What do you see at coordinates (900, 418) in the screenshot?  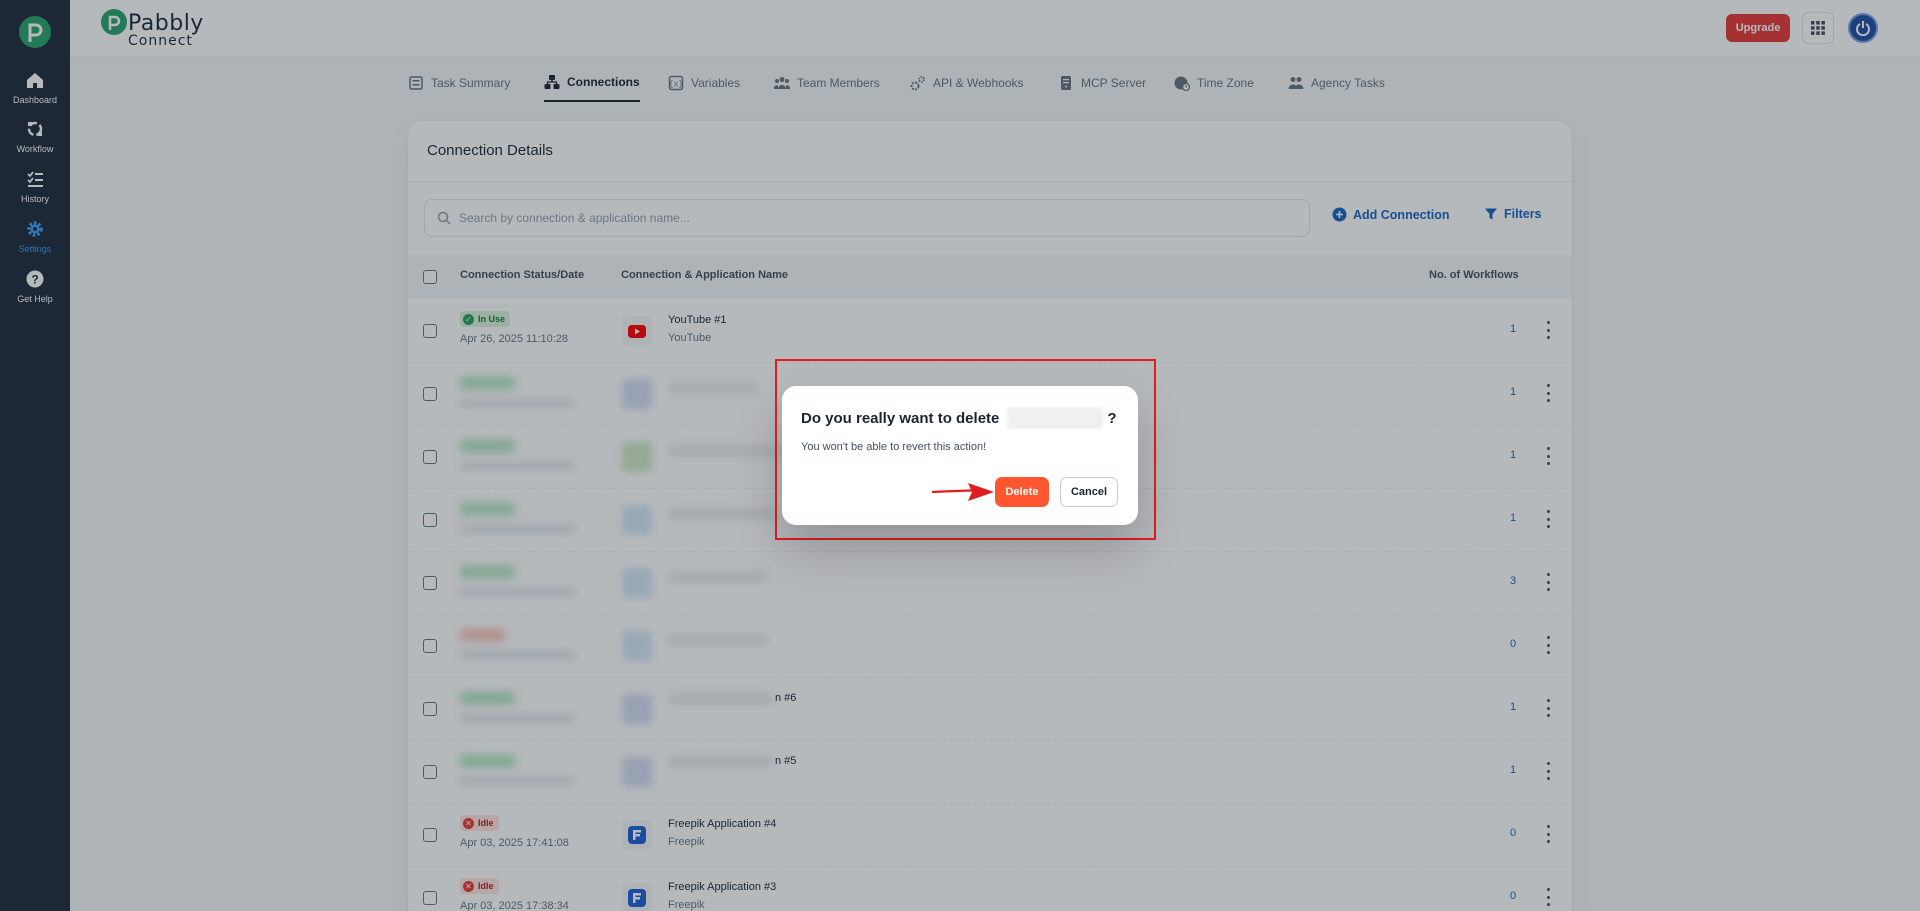 I see `dialog-title-text: Do you really want to delete` at bounding box center [900, 418].